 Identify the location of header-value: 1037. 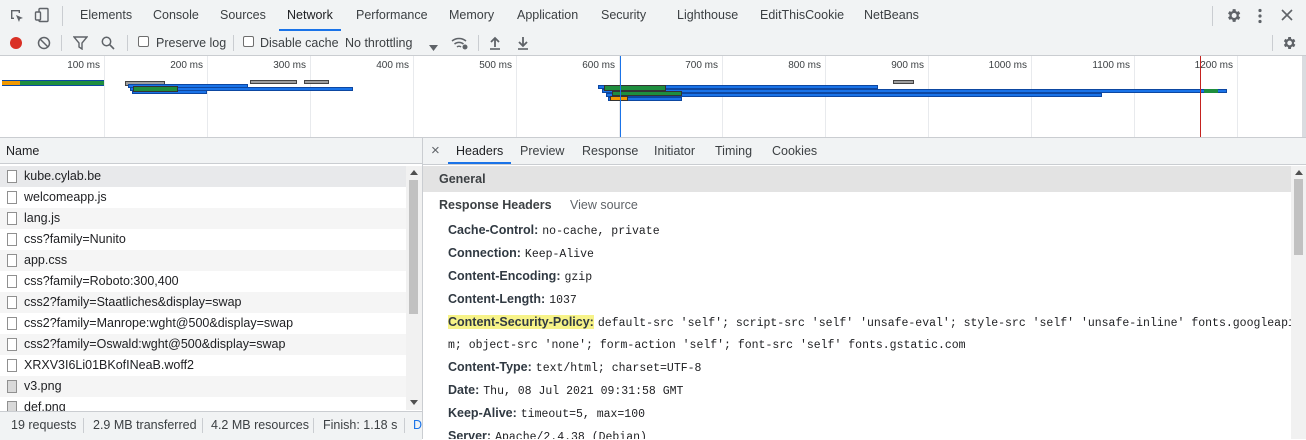
(563, 300).